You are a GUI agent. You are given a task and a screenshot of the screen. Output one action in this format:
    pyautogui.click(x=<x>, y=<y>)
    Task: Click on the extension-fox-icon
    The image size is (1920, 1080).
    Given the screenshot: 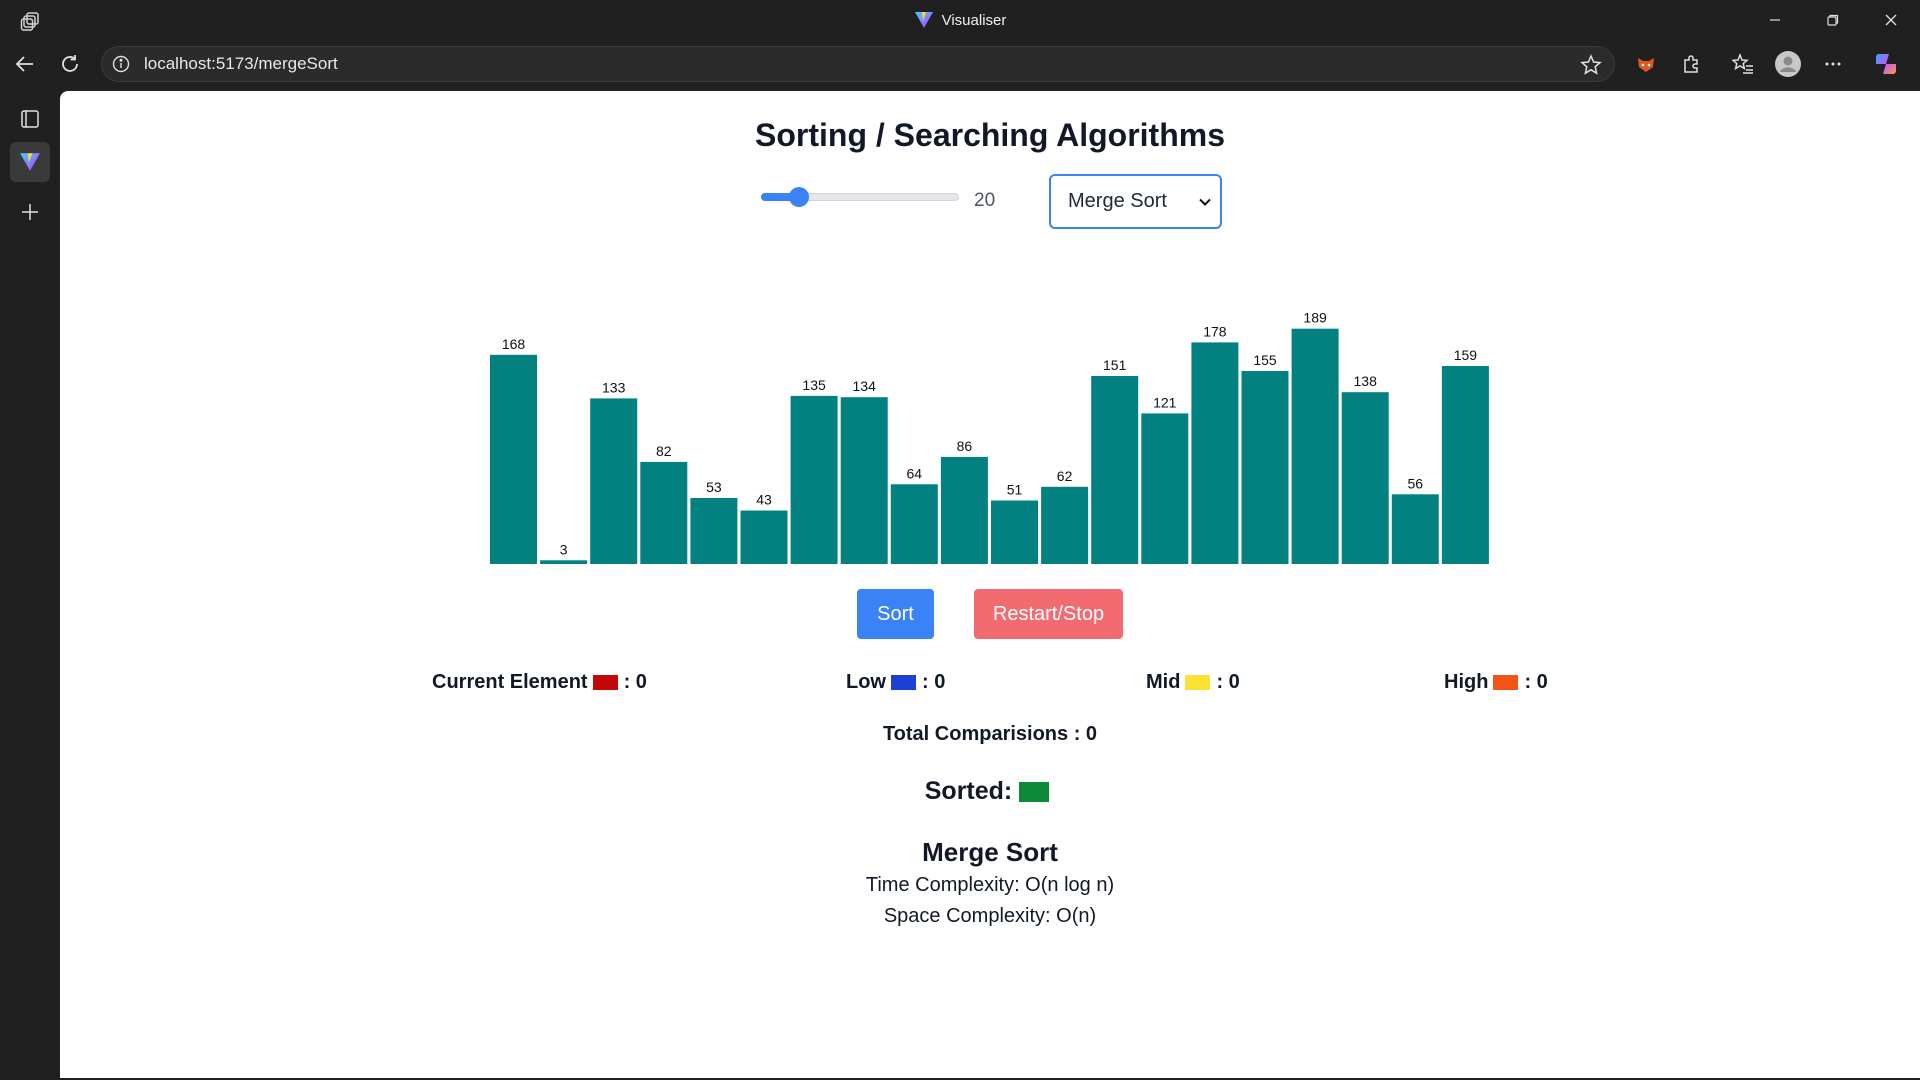 What is the action you would take?
    pyautogui.click(x=1646, y=65)
    